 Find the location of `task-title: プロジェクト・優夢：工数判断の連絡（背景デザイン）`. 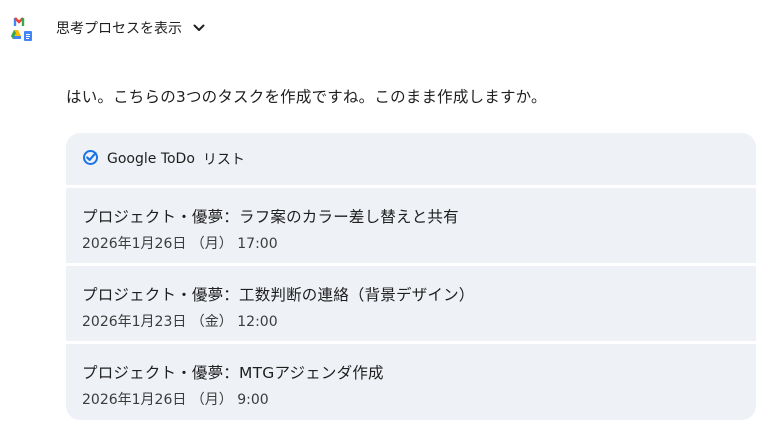

task-title: プロジェクト・優夢：工数判断の連絡（背景デザイン） is located at coordinates (278, 295).